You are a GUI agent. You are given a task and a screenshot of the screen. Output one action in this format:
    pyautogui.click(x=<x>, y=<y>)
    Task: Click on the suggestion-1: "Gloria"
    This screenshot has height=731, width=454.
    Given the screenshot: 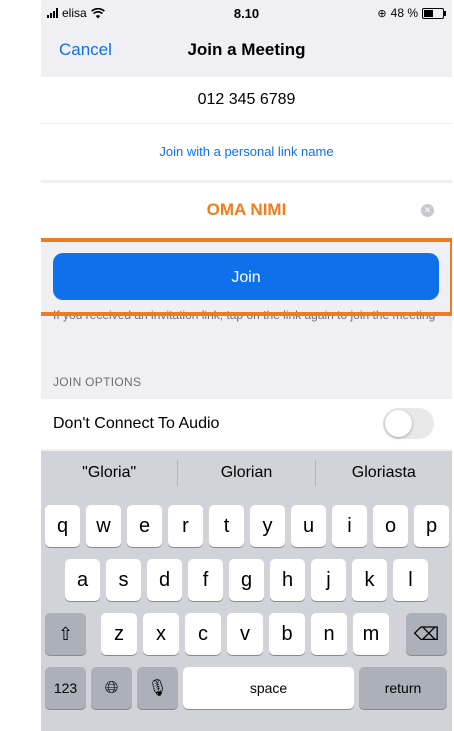 What is the action you would take?
    pyautogui.click(x=109, y=473)
    